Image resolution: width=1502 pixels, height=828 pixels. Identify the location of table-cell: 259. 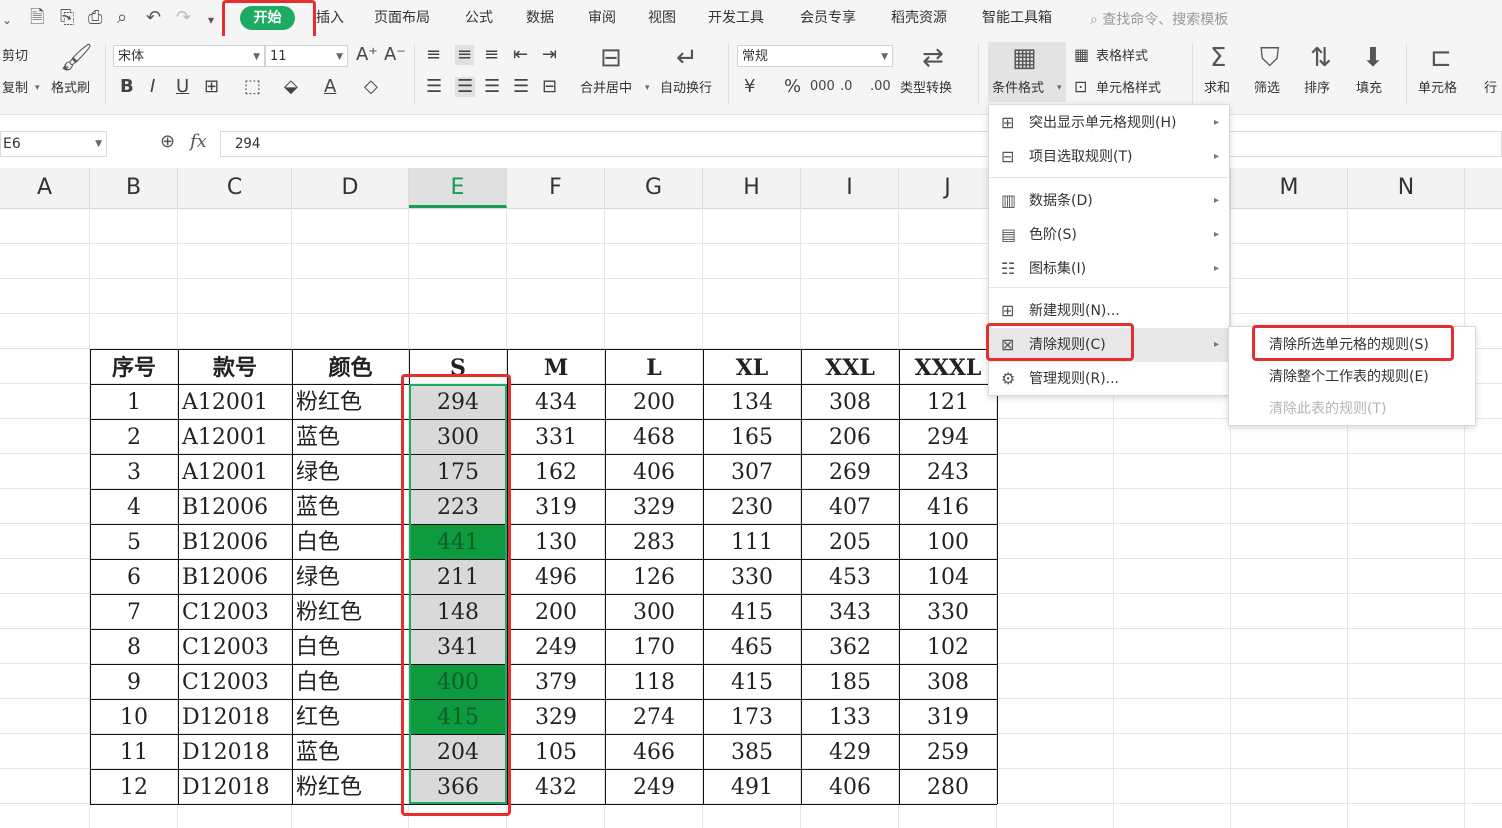
(948, 751).